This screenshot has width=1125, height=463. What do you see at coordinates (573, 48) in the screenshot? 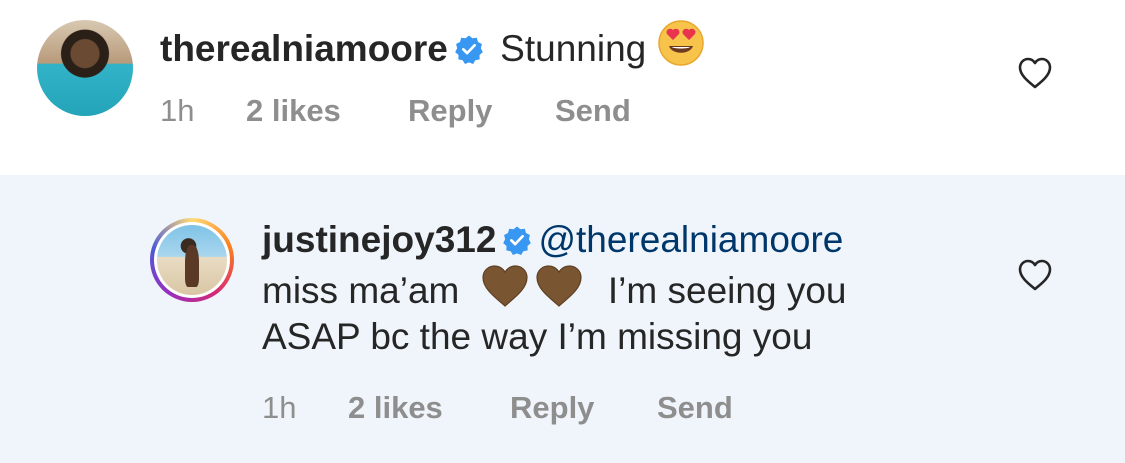
I see `comment-body: Stunning` at bounding box center [573, 48].